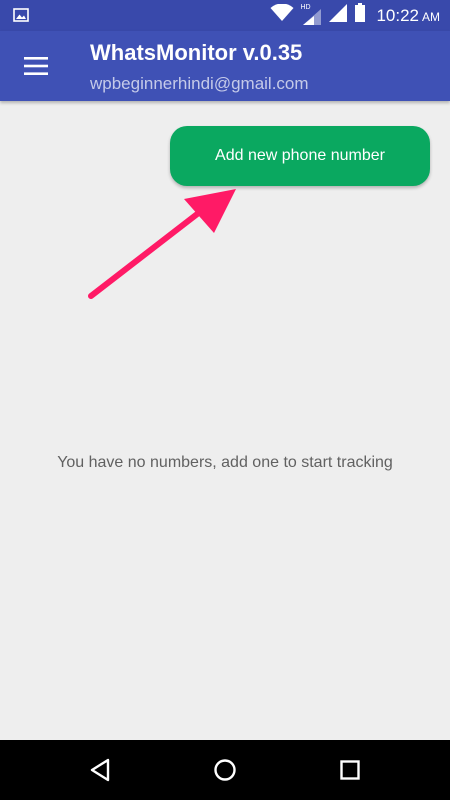 The width and height of the screenshot is (450, 800). I want to click on home-icon, so click(225, 770).